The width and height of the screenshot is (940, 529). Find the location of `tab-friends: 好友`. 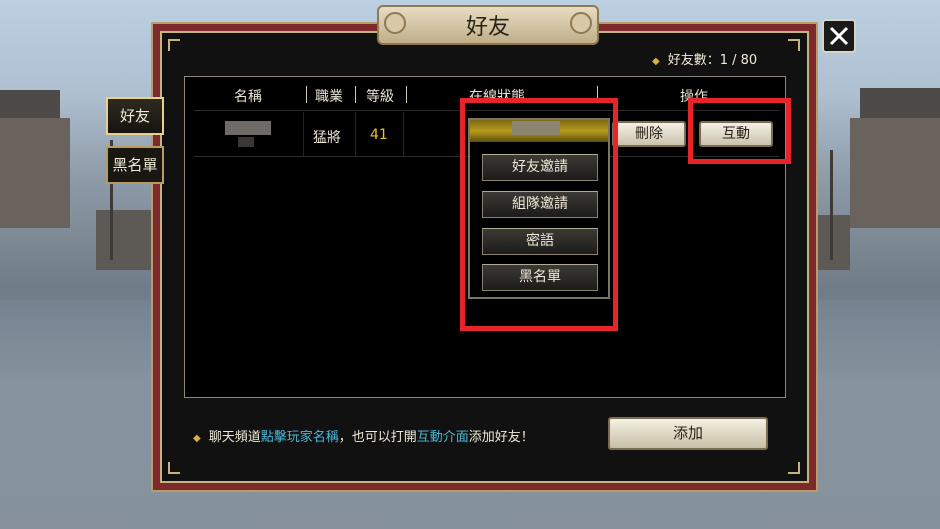

tab-friends: 好友 is located at coordinates (135, 116).